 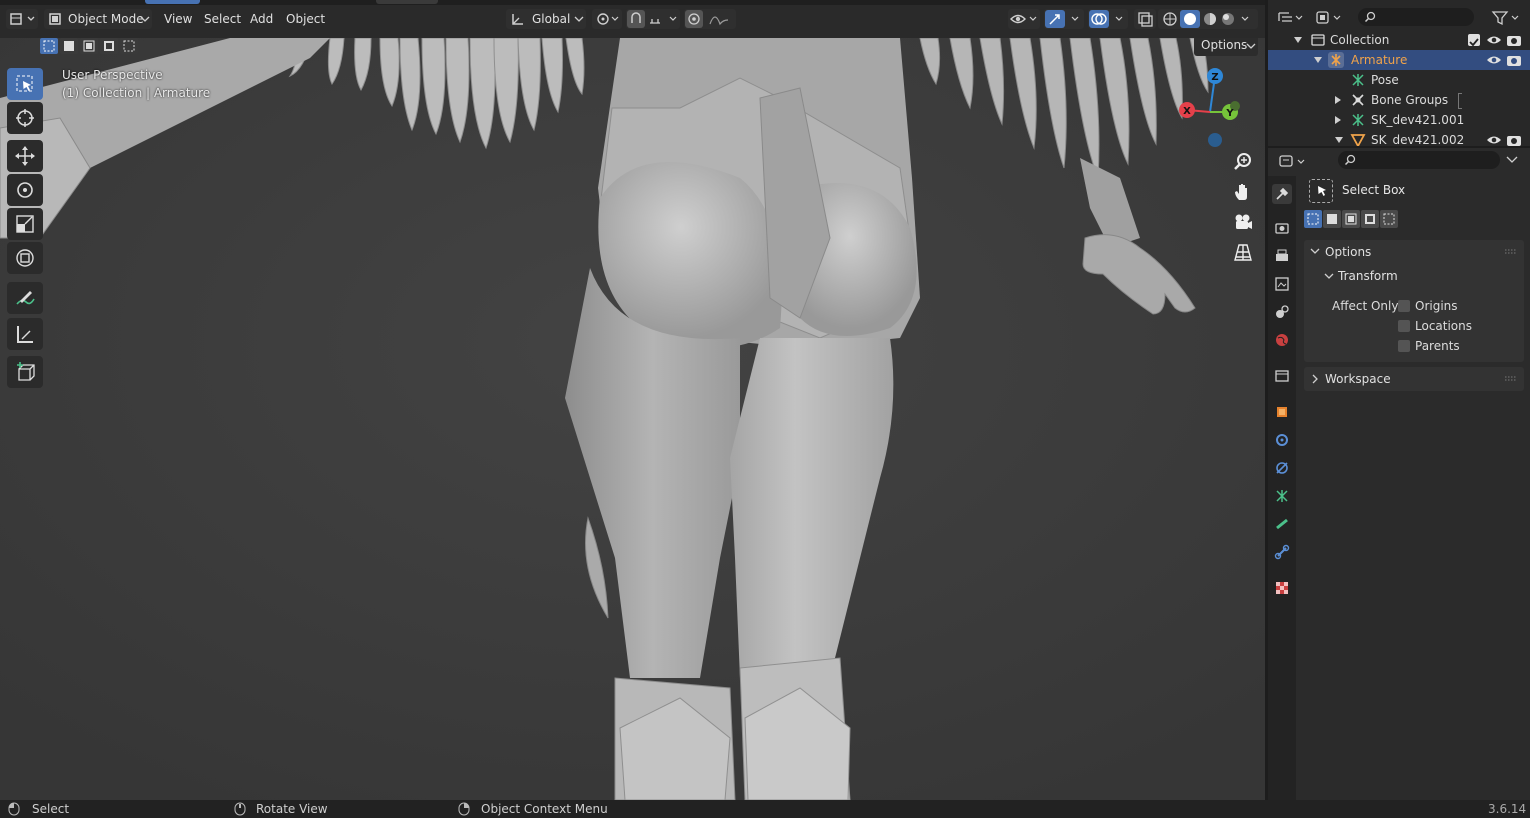 I want to click on tab-view-layer, so click(x=1282, y=284).